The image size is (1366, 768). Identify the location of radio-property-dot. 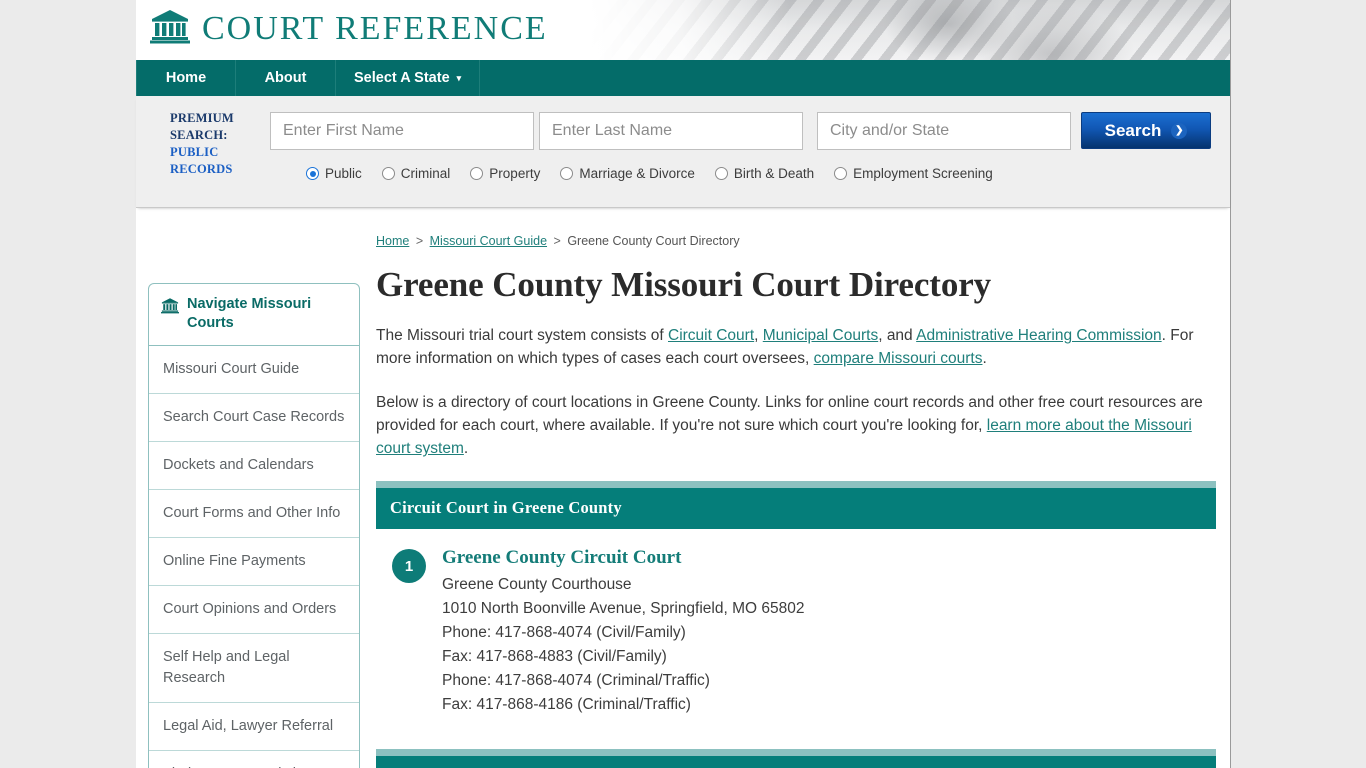
(477, 173).